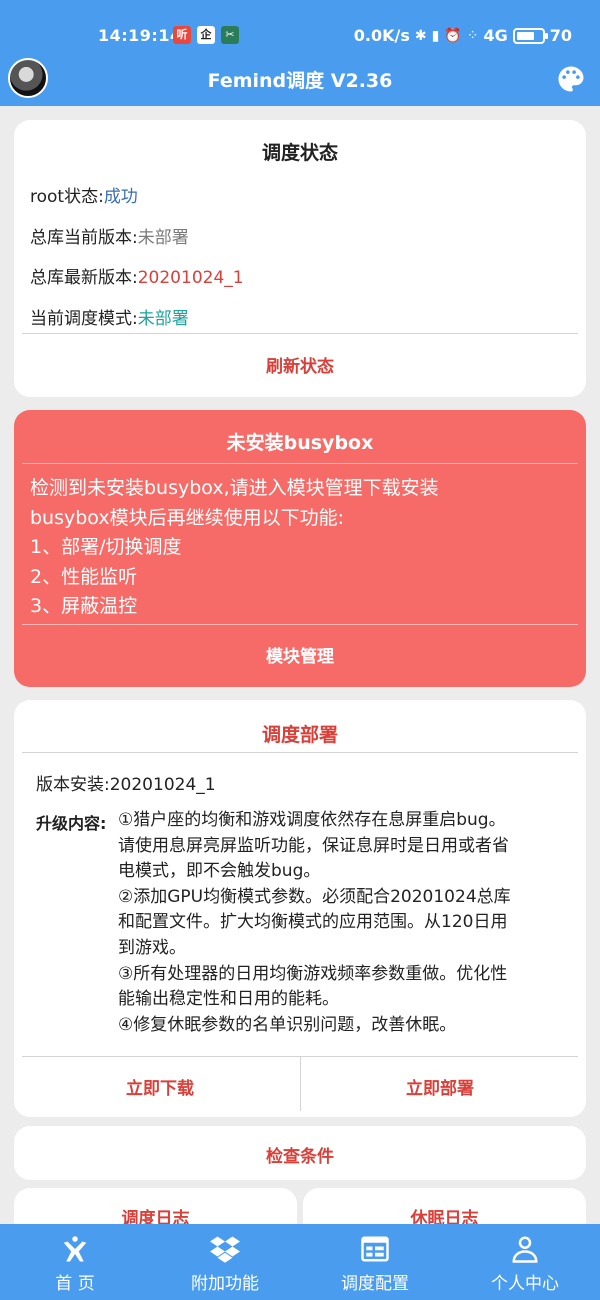 The image size is (600, 1300). Describe the element at coordinates (525, 1249) in the screenshot. I see `user-icon` at that location.